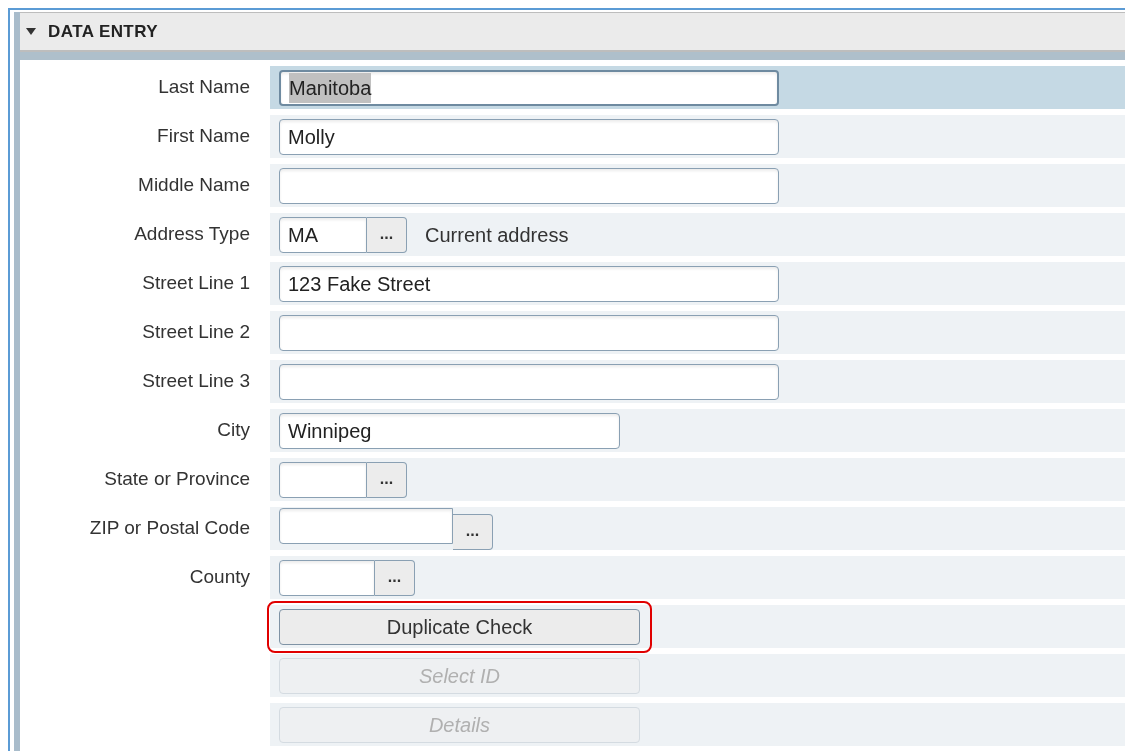 Image resolution: width=1125 pixels, height=751 pixels. I want to click on input-field: MA, so click(323, 234).